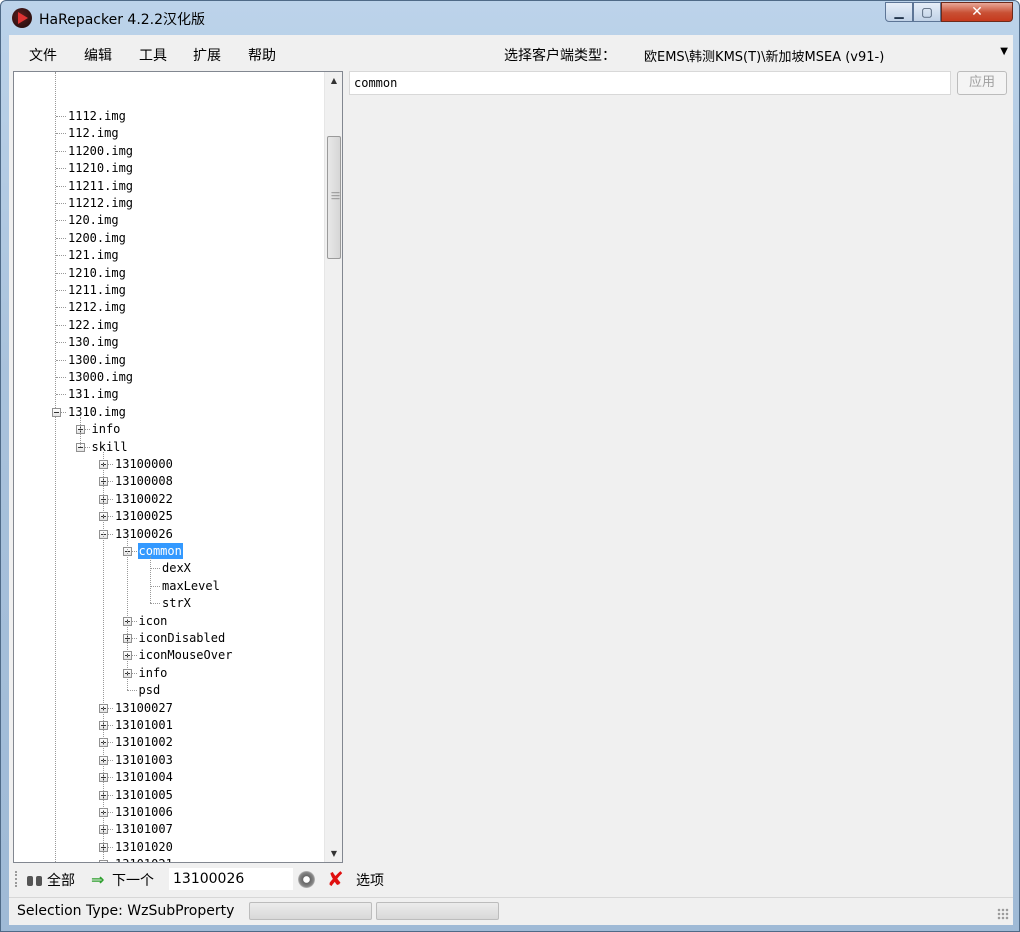 The height and width of the screenshot is (932, 1020). What do you see at coordinates (764, 57) in the screenshot?
I see `client-type-value: 欧EMS\韩测KMS(T)\新加坡MSEA (v91-)` at bounding box center [764, 57].